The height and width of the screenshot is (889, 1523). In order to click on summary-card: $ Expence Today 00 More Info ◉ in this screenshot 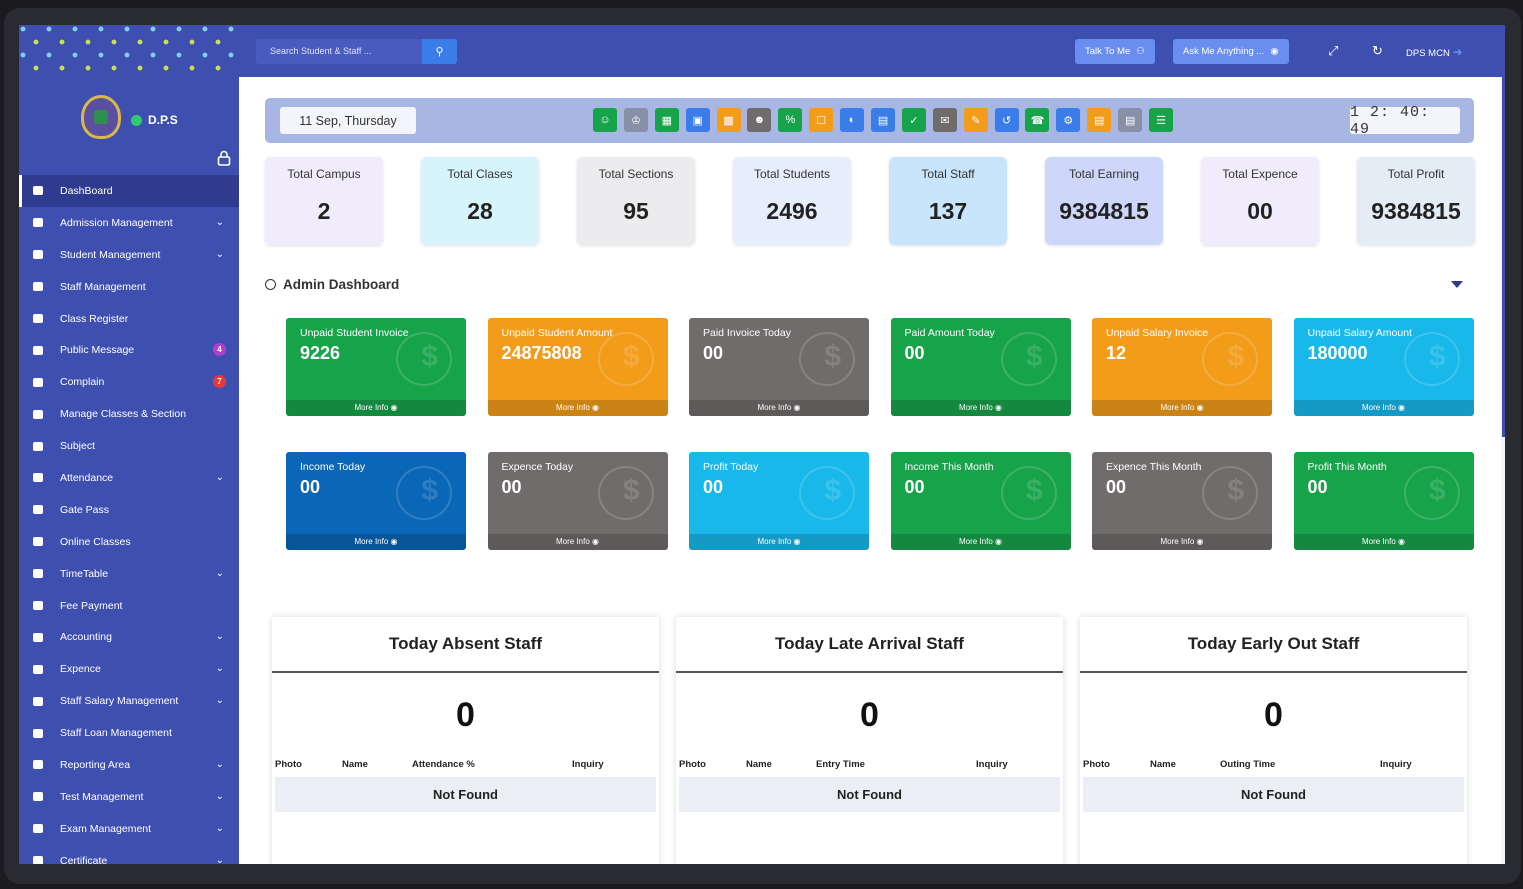, I will do `click(577, 501)`.